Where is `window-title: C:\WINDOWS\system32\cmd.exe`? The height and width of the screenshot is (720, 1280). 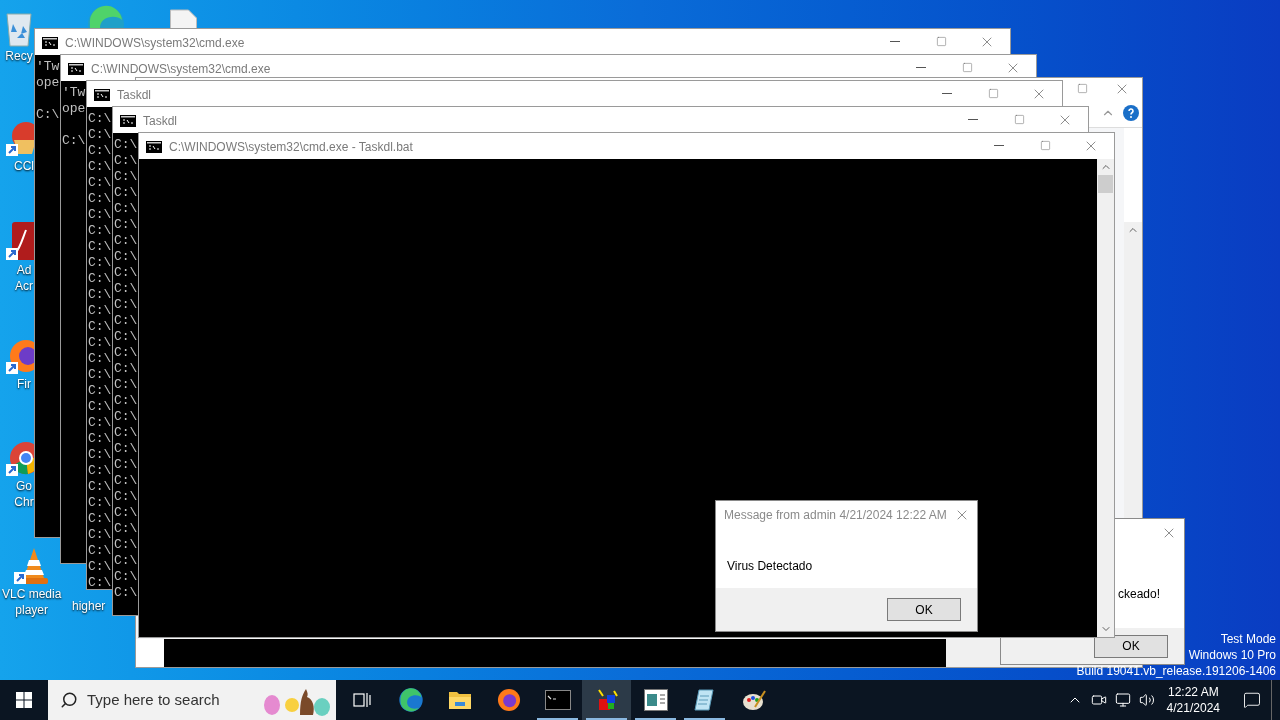
window-title: C:\WINDOWS\system32\cmd.exe is located at coordinates (181, 69).